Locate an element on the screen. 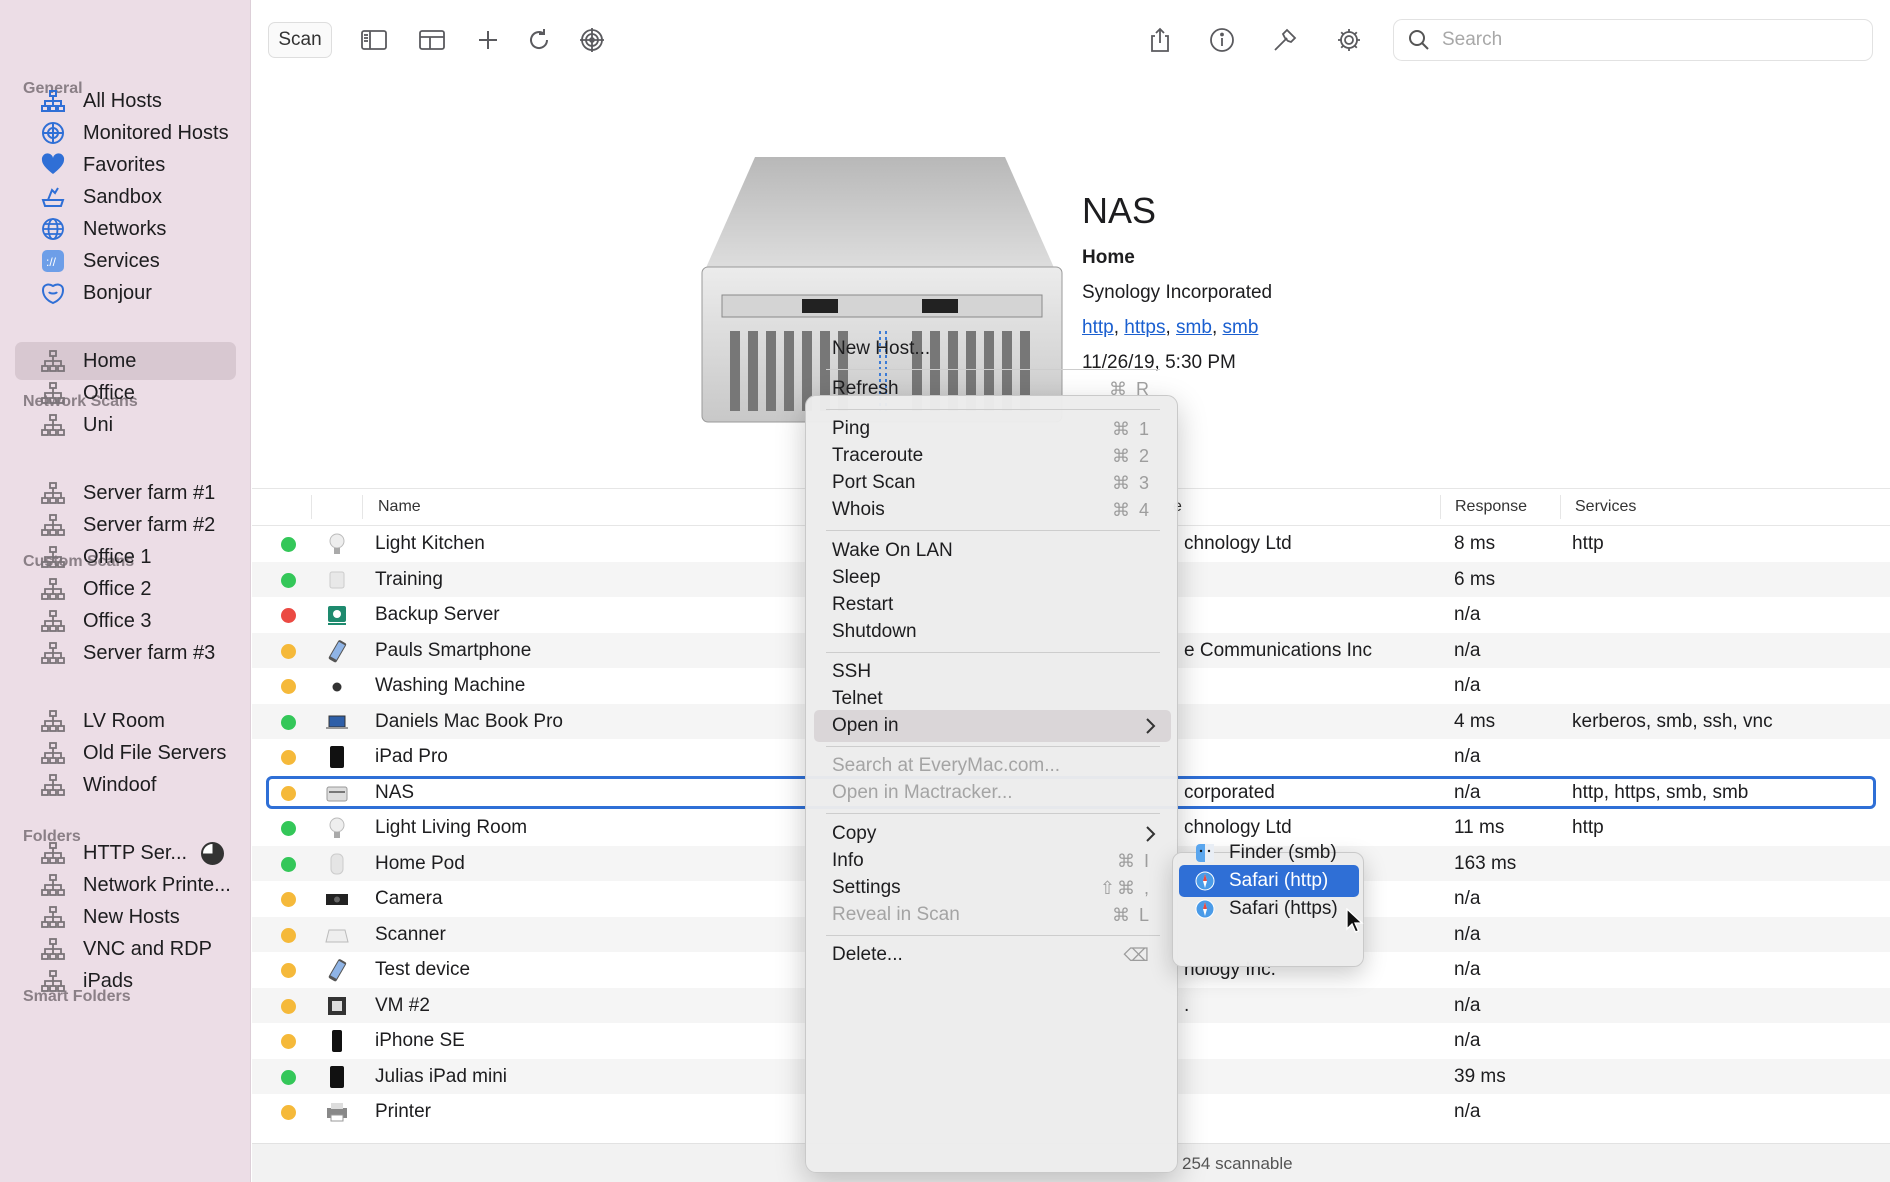  menu-shortcut: ⌘ 1 is located at coordinates (1131, 428).